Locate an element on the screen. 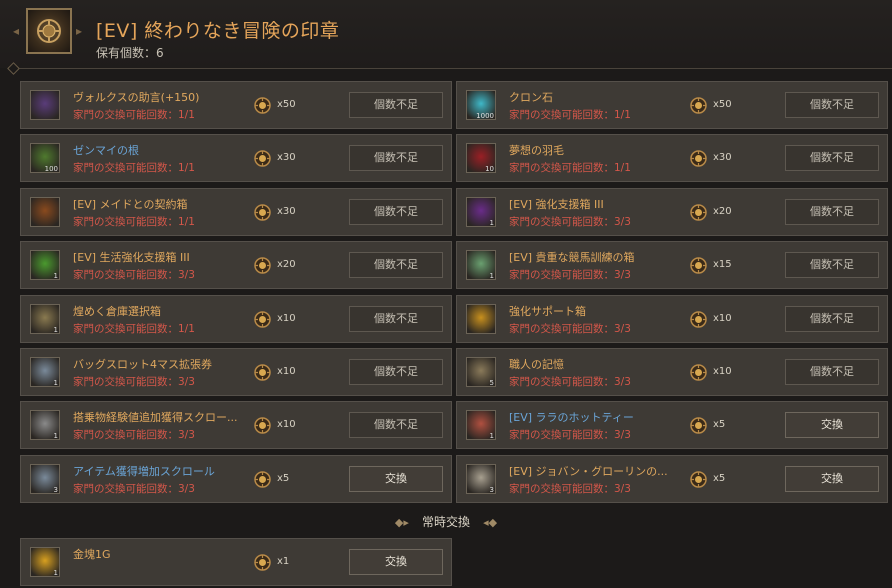 Image resolution: width=892 pixels, height=588 pixels. scroll-icon: 1 is located at coordinates (45, 425).